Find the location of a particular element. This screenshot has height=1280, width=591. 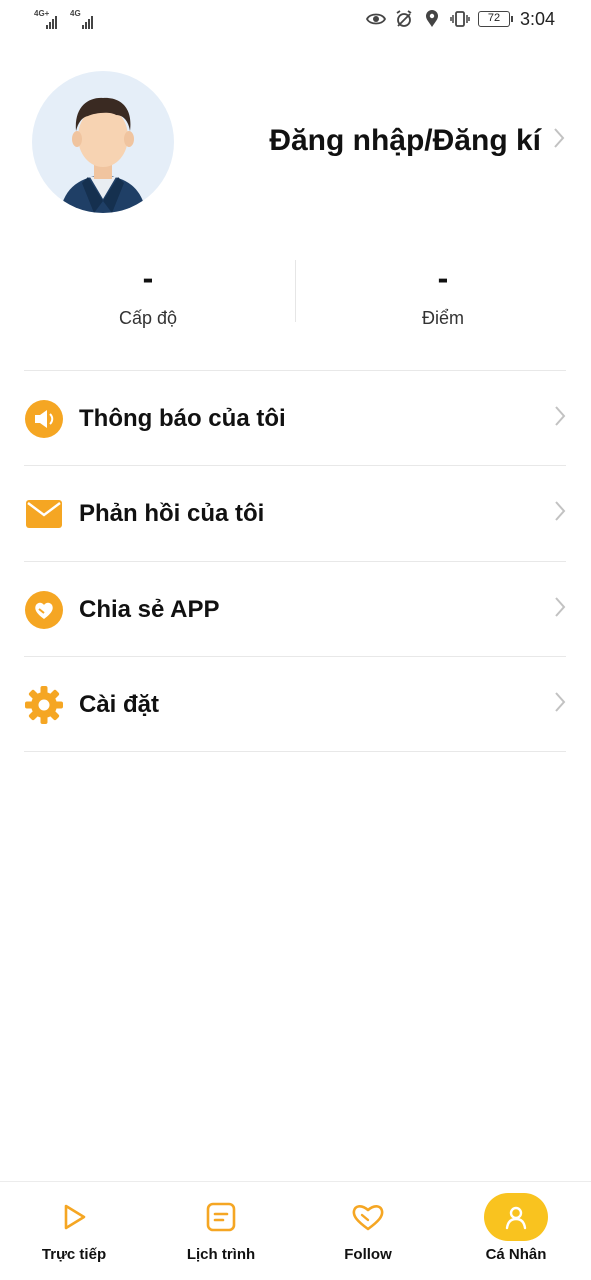

signal-strength-icon: 4G+ is located at coordinates (45, 19).